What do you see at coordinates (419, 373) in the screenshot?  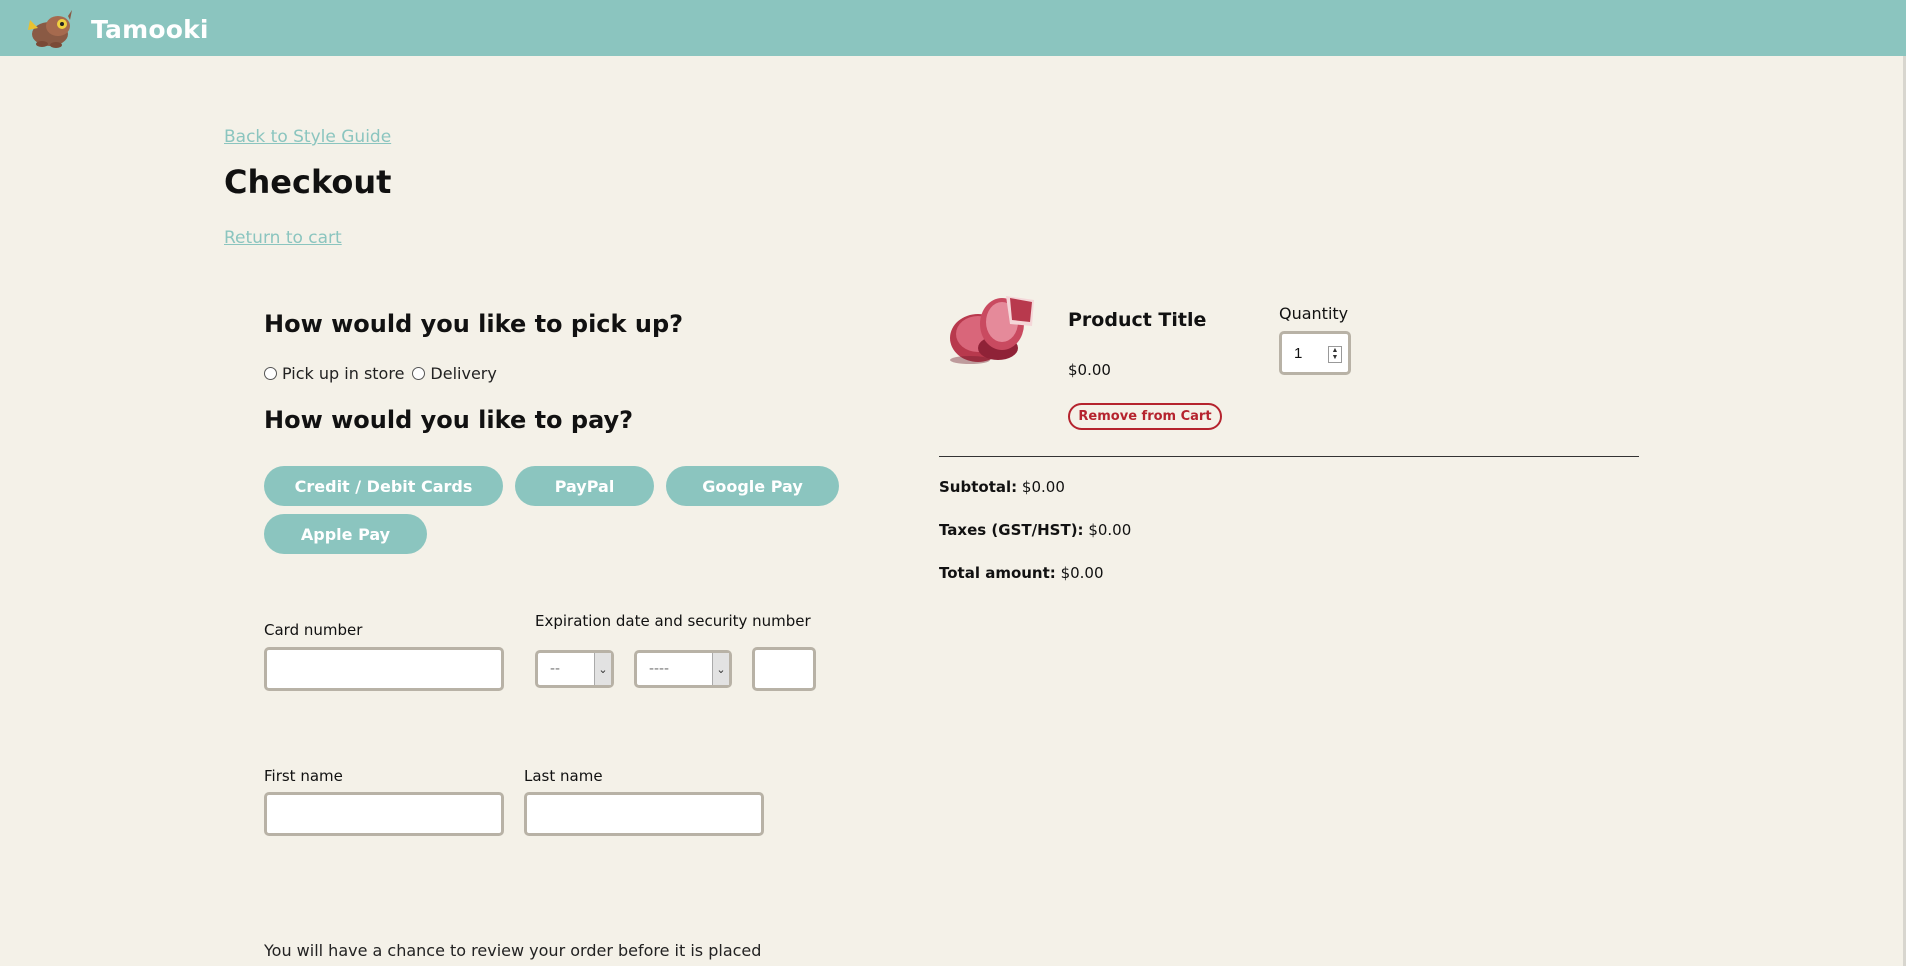 I see `delivery-radio` at bounding box center [419, 373].